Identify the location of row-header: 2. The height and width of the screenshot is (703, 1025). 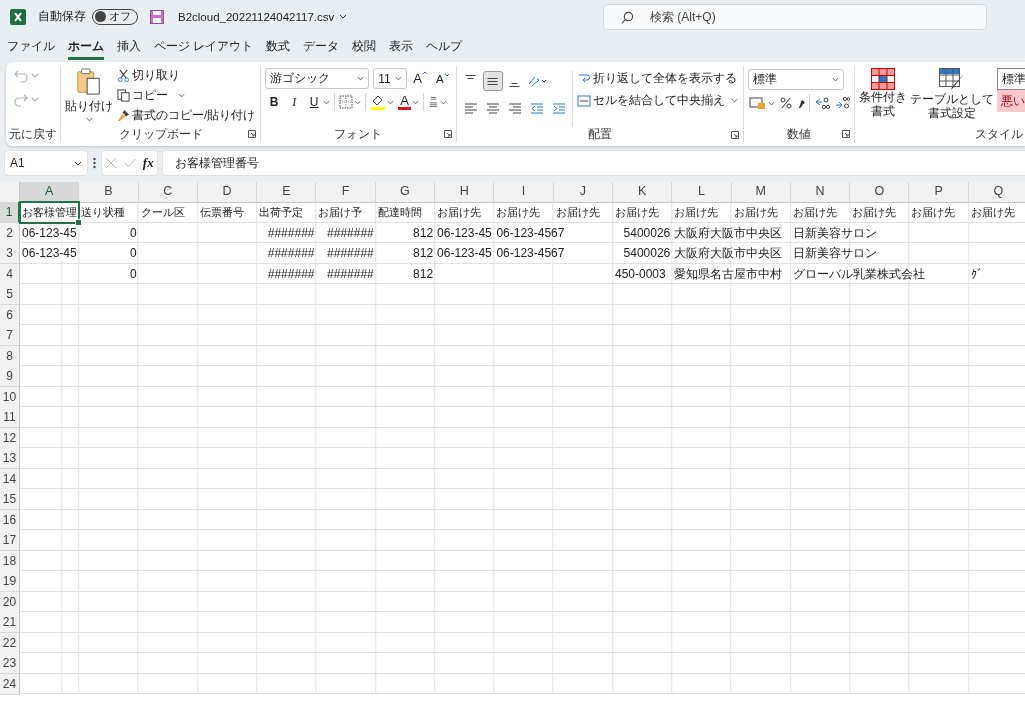
(10, 233).